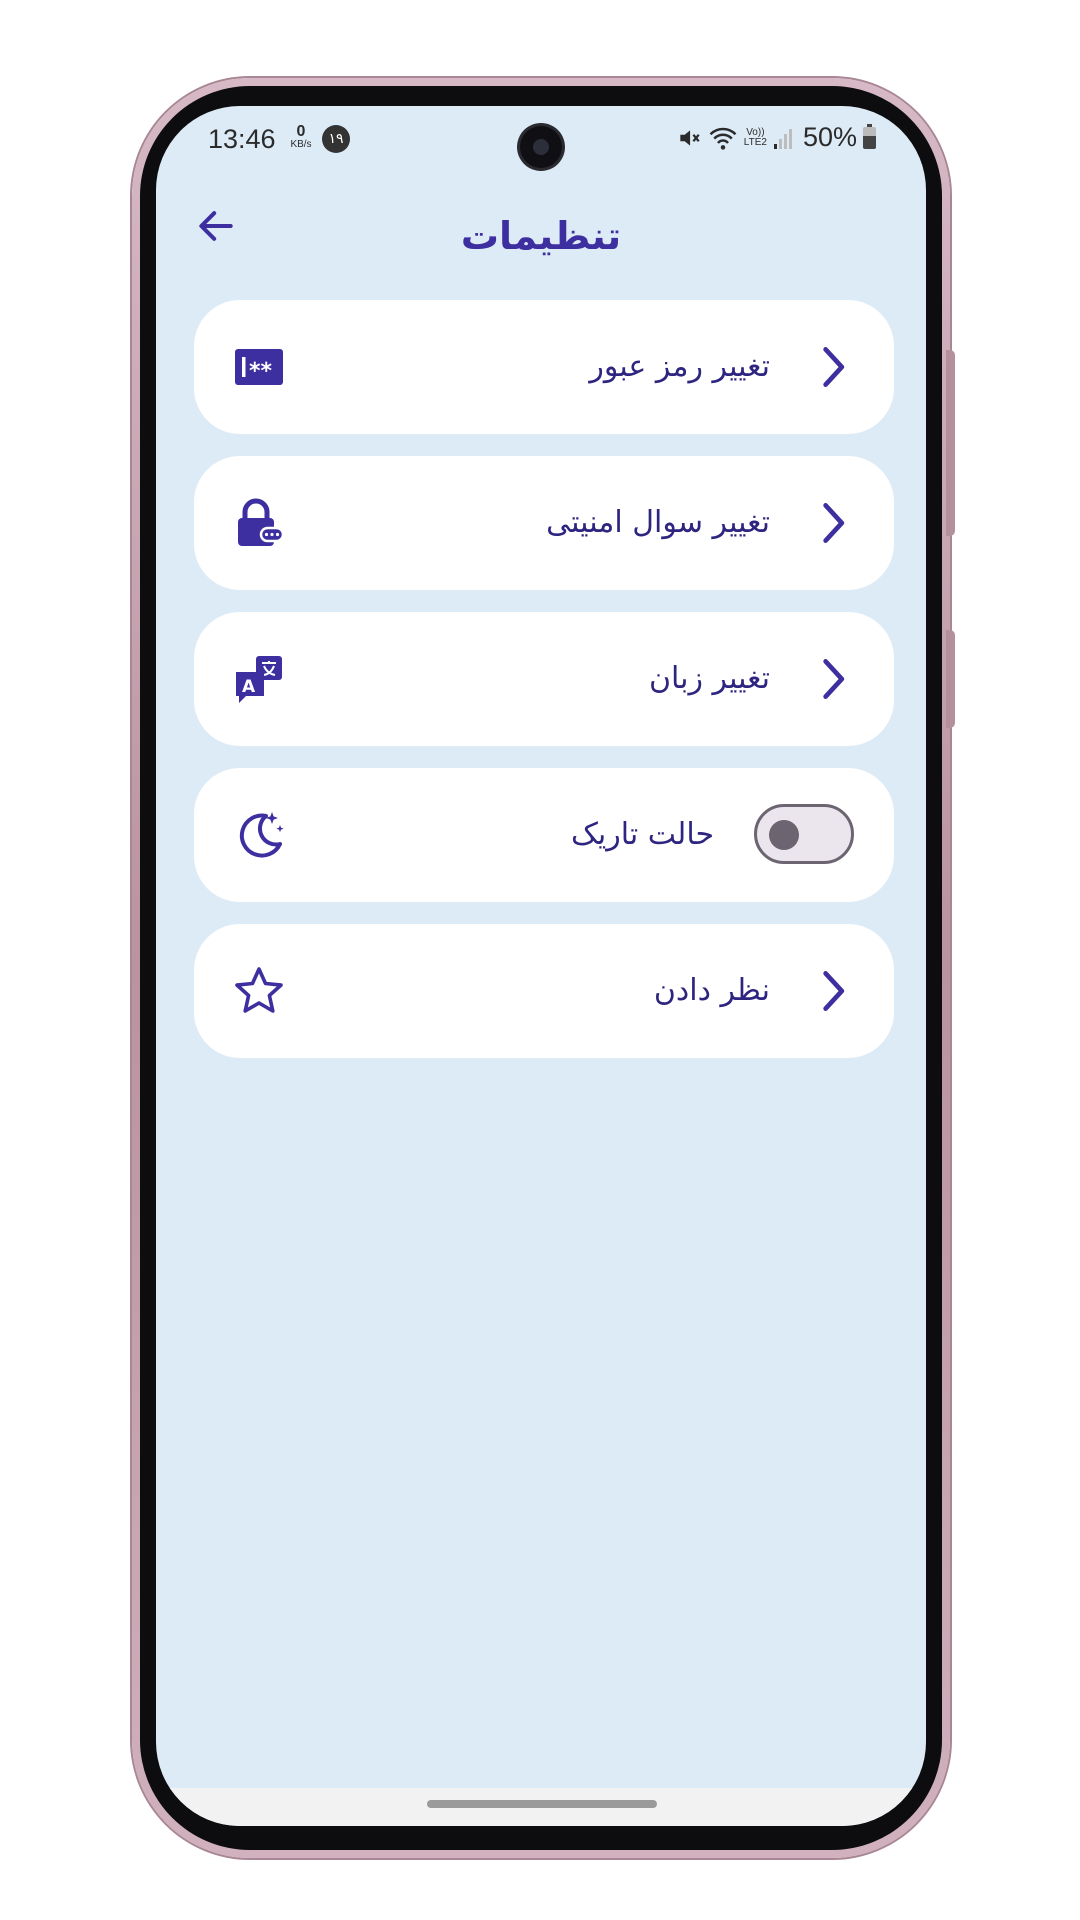 The width and height of the screenshot is (1080, 1920). I want to click on settings-item-label: تغییر سوال امنیتی, so click(658, 522).